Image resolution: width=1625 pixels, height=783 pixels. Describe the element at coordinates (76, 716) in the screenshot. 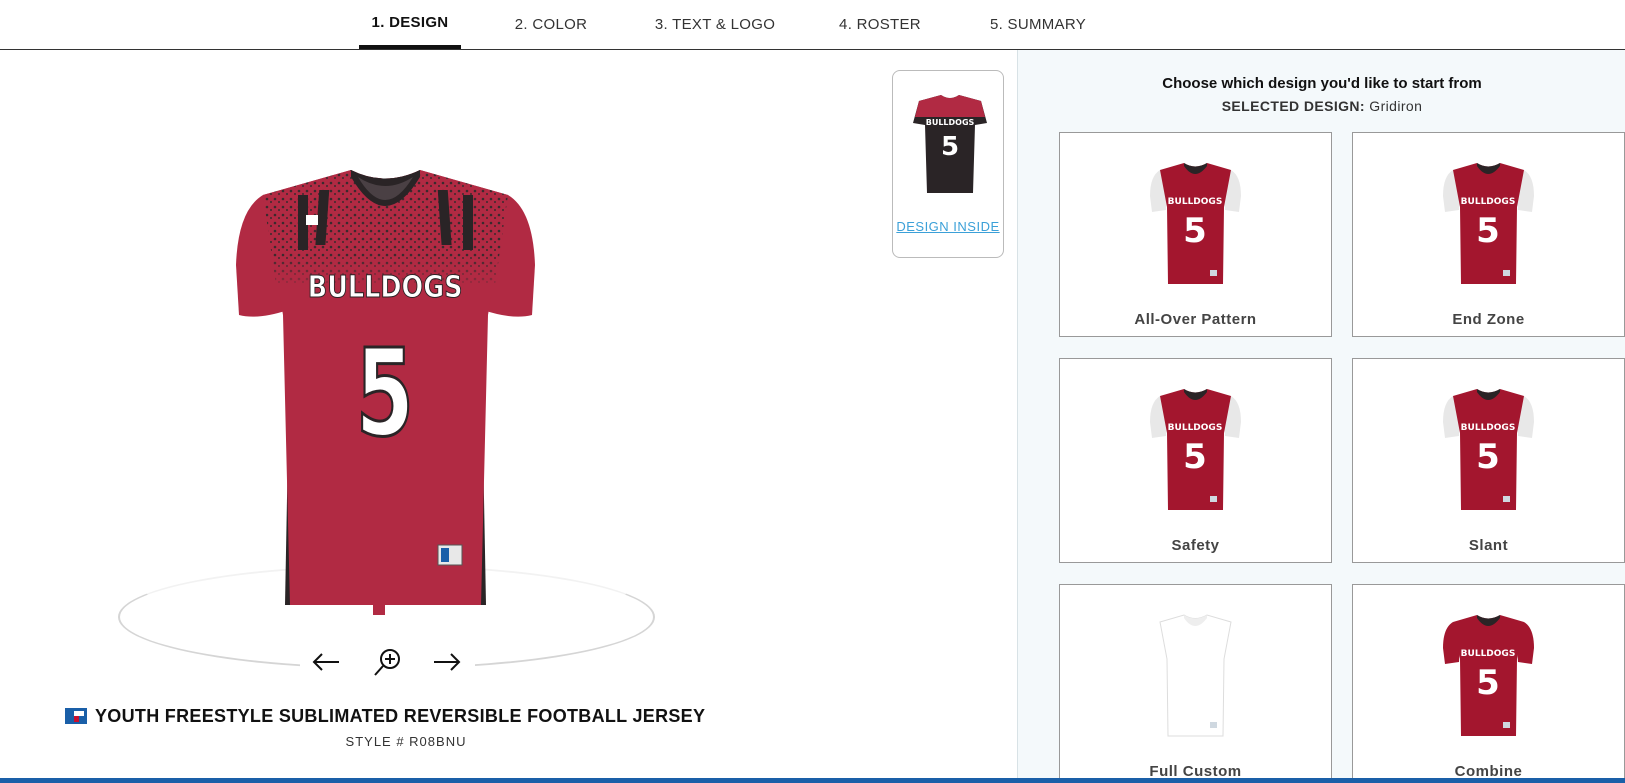

I see `brand-logo-icon` at that location.